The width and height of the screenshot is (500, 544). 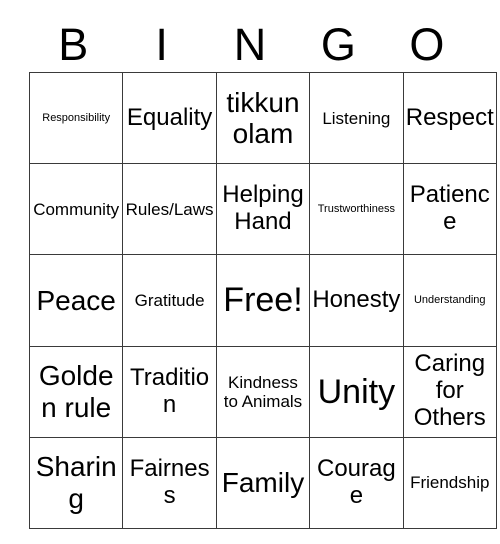 I want to click on bingo-cell-label: Listening, so click(x=356, y=118).